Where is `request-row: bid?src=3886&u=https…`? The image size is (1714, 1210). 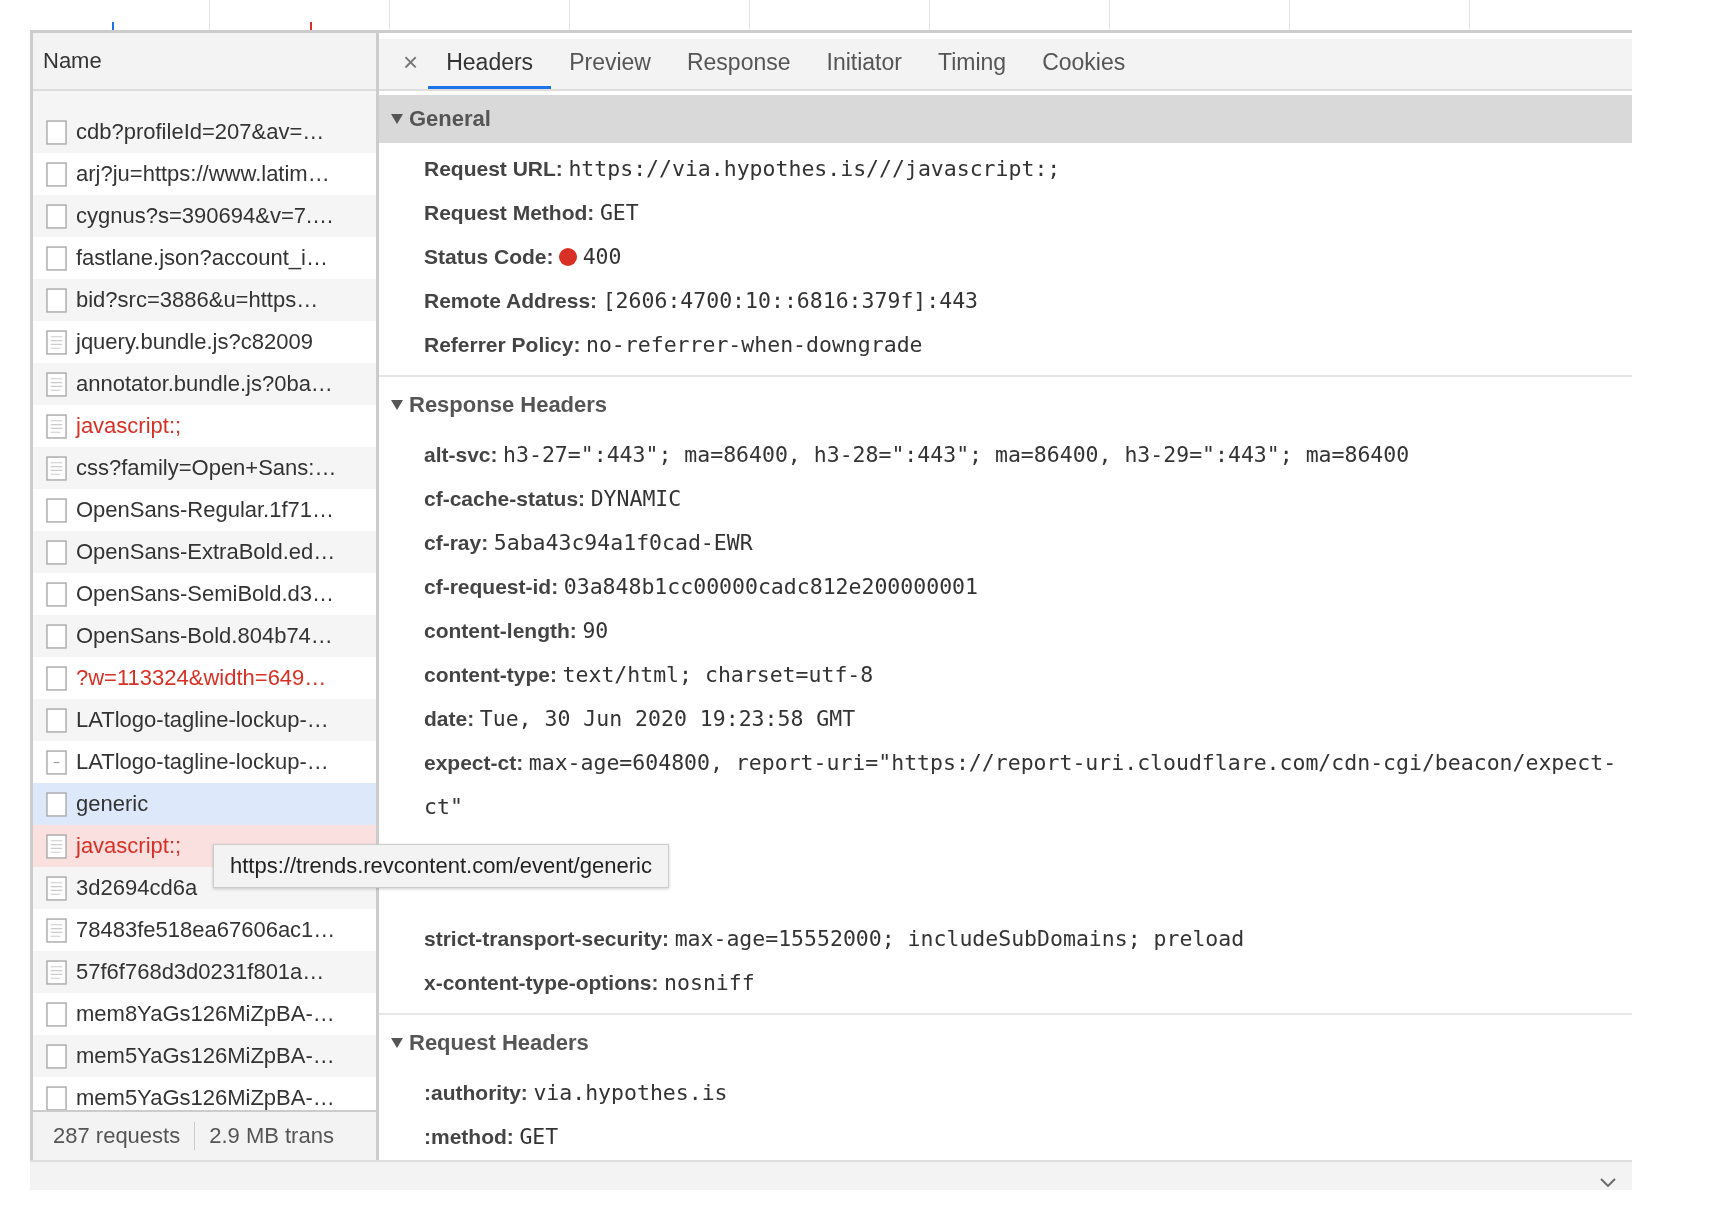 request-row: bid?src=3886&u=https… is located at coordinates (204, 300).